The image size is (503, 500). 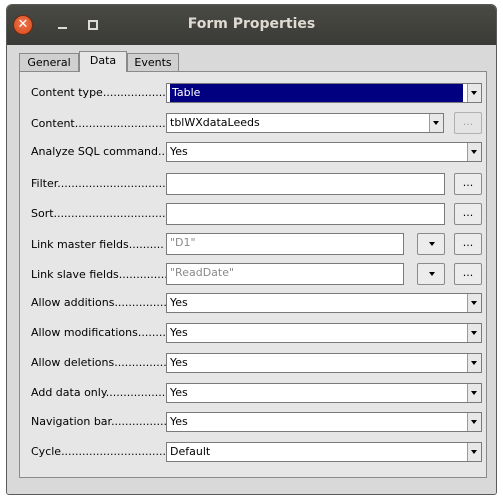 What do you see at coordinates (324, 333) in the screenshot?
I see `allow-modifications-select: Yes` at bounding box center [324, 333].